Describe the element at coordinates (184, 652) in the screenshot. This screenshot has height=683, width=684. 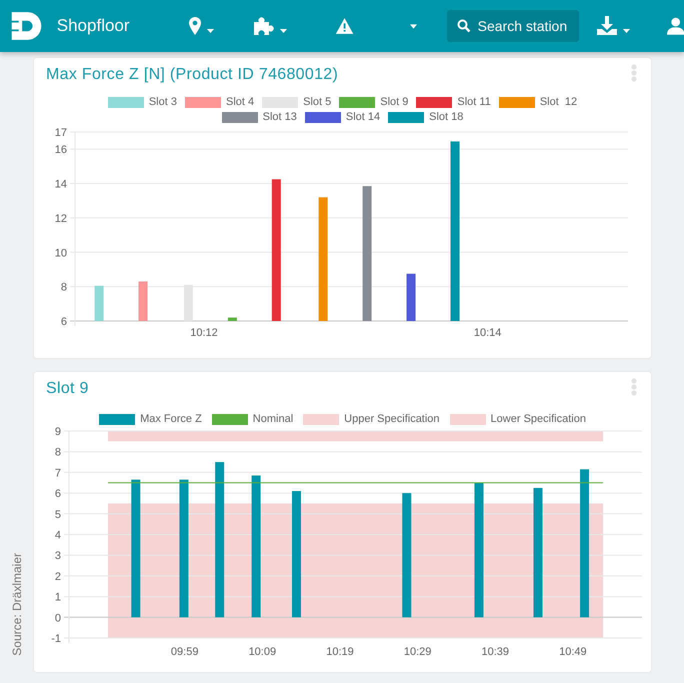
I see `x-axis-label: 09:59` at that location.